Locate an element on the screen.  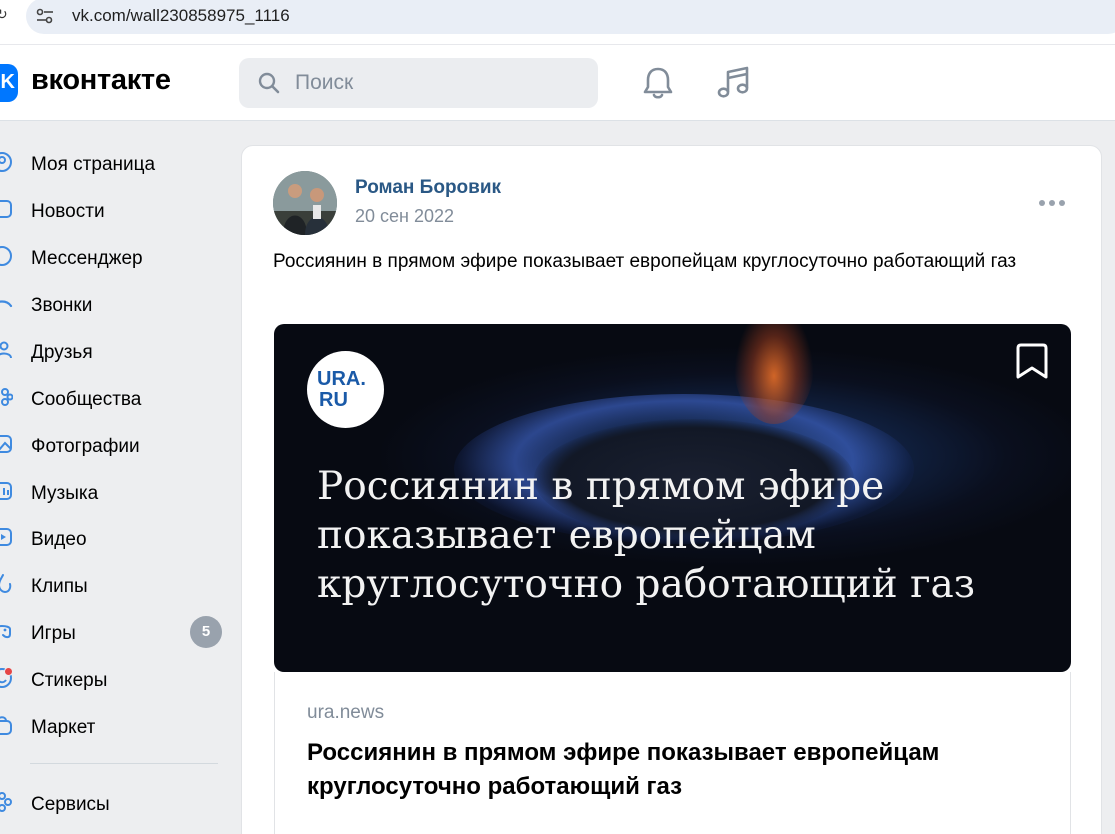
phone-icon is located at coordinates (6, 304).